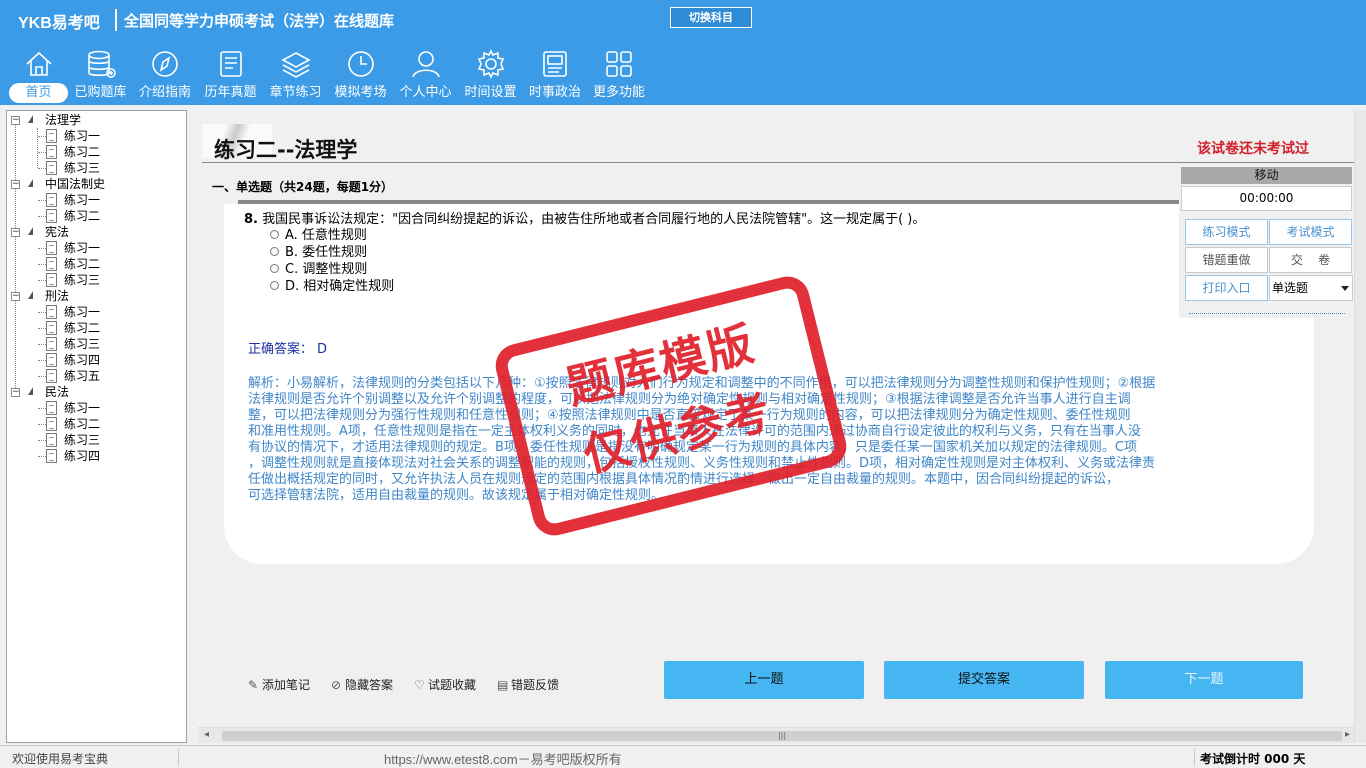 The image size is (1366, 768). Describe the element at coordinates (75, 184) in the screenshot. I see `tree-node-label: 中国法制史` at that location.